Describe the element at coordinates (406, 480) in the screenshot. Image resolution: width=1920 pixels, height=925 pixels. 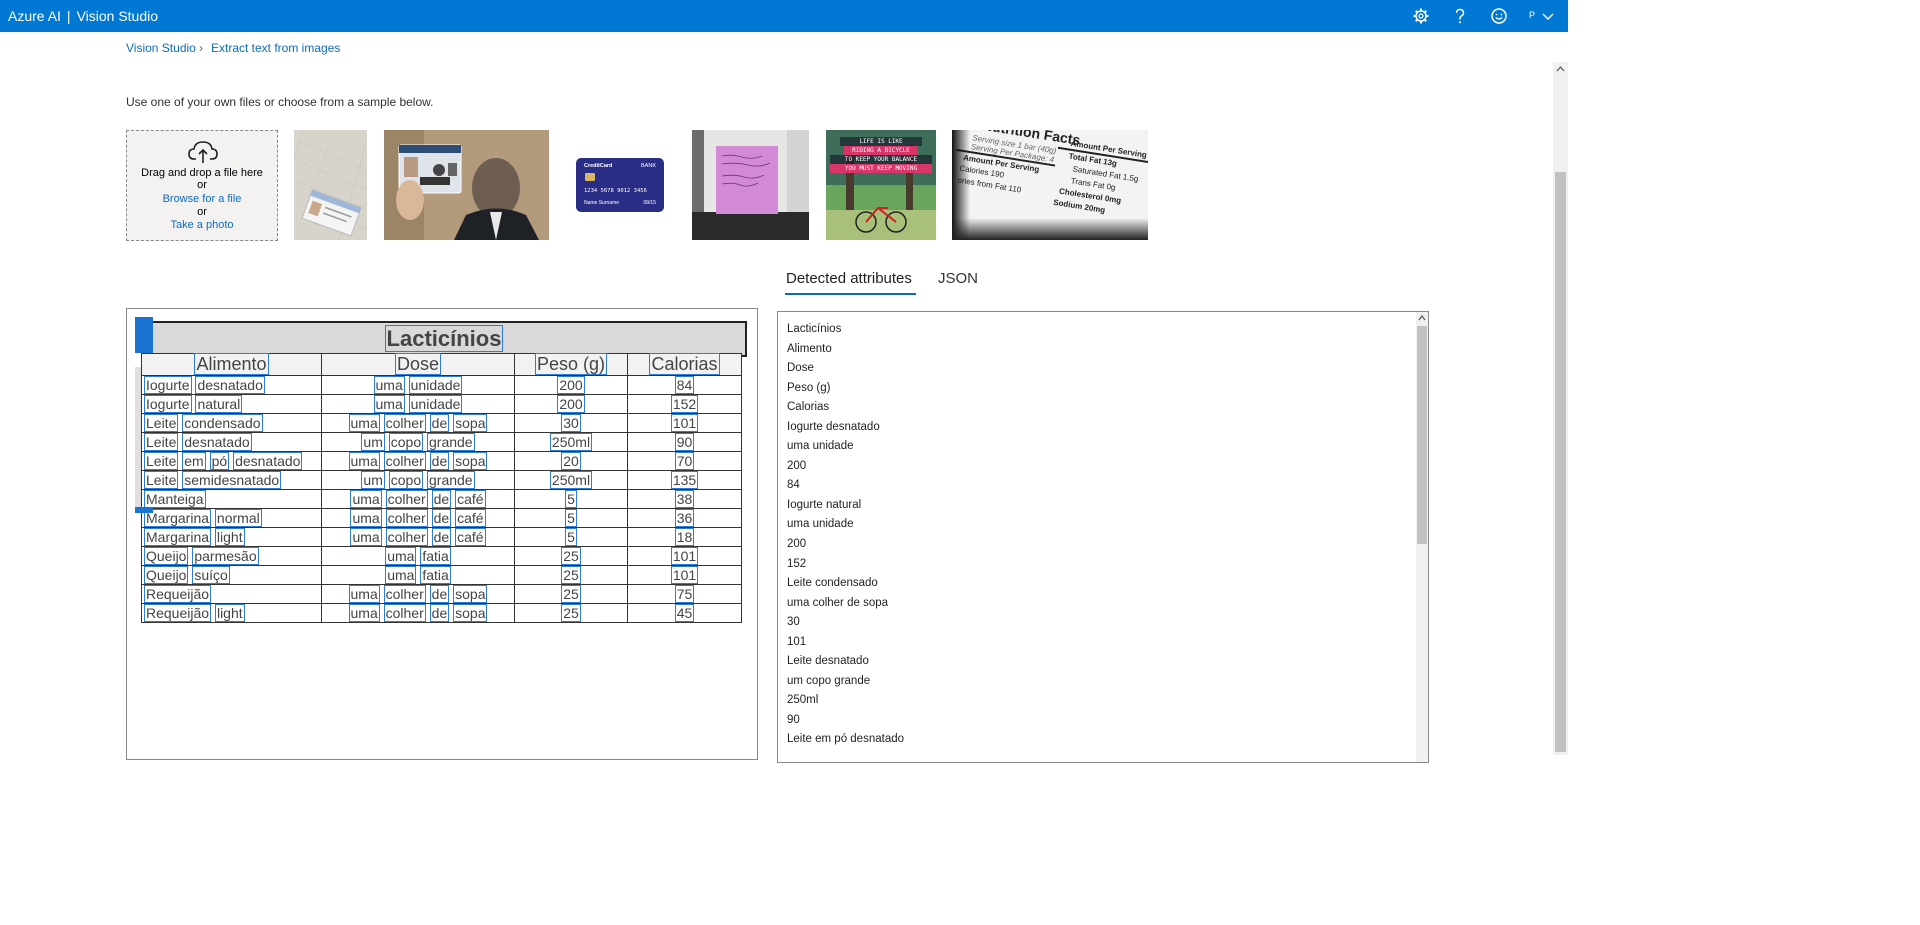
I see `ocr-word-box: copo` at that location.